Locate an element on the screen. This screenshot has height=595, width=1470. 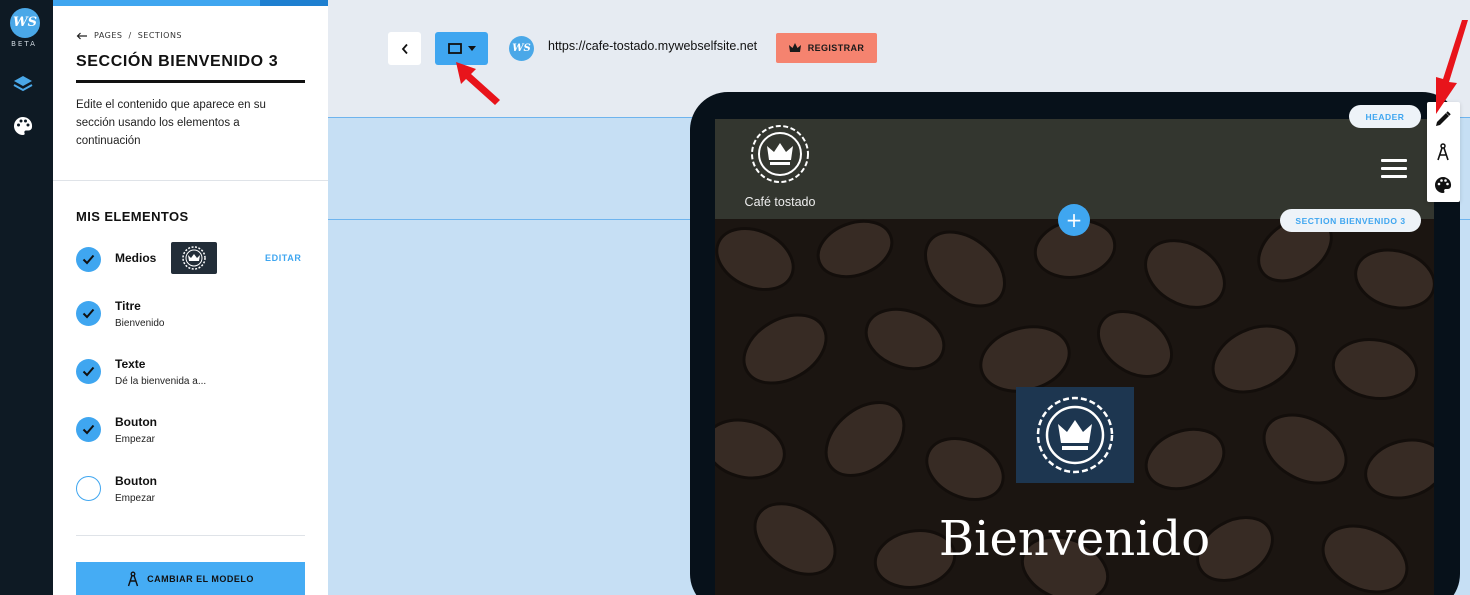
section-tools is located at coordinates (1443, 152).